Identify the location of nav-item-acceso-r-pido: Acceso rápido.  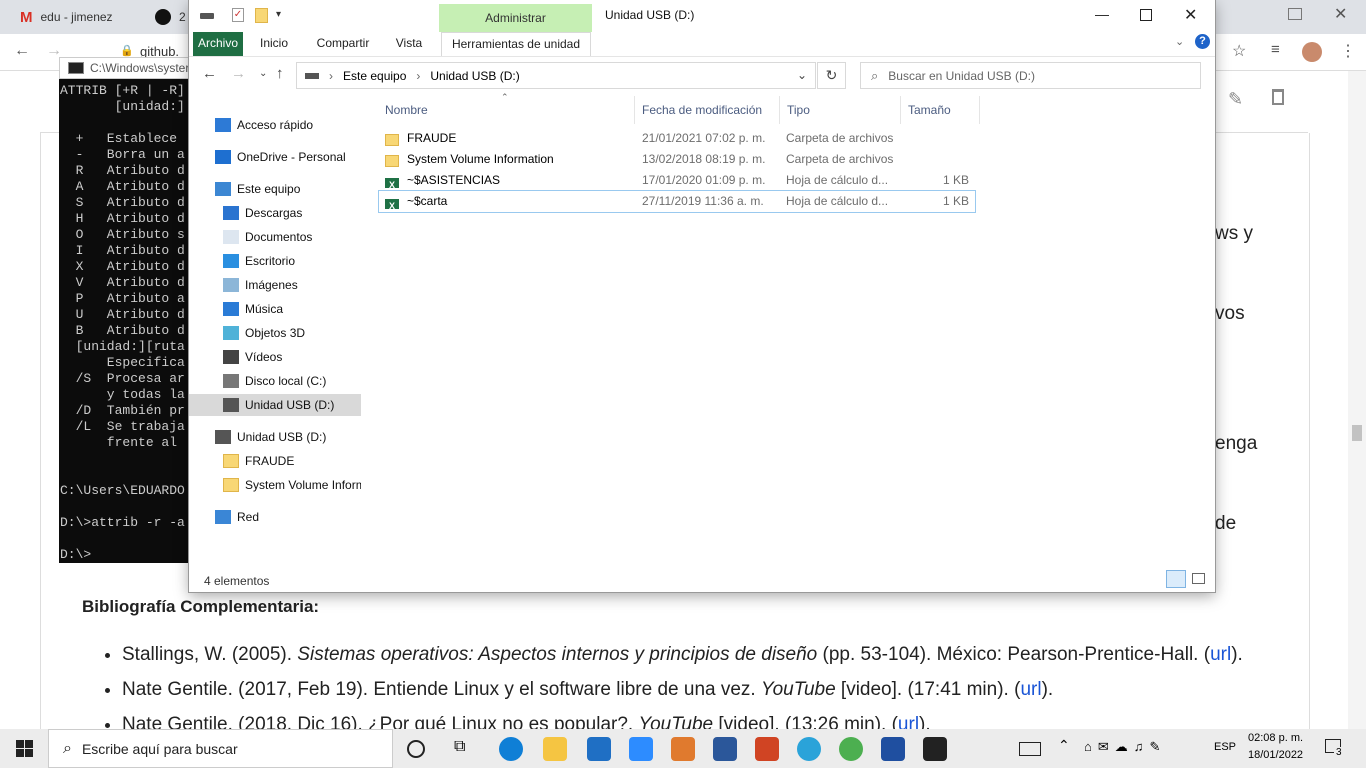
(275, 125).